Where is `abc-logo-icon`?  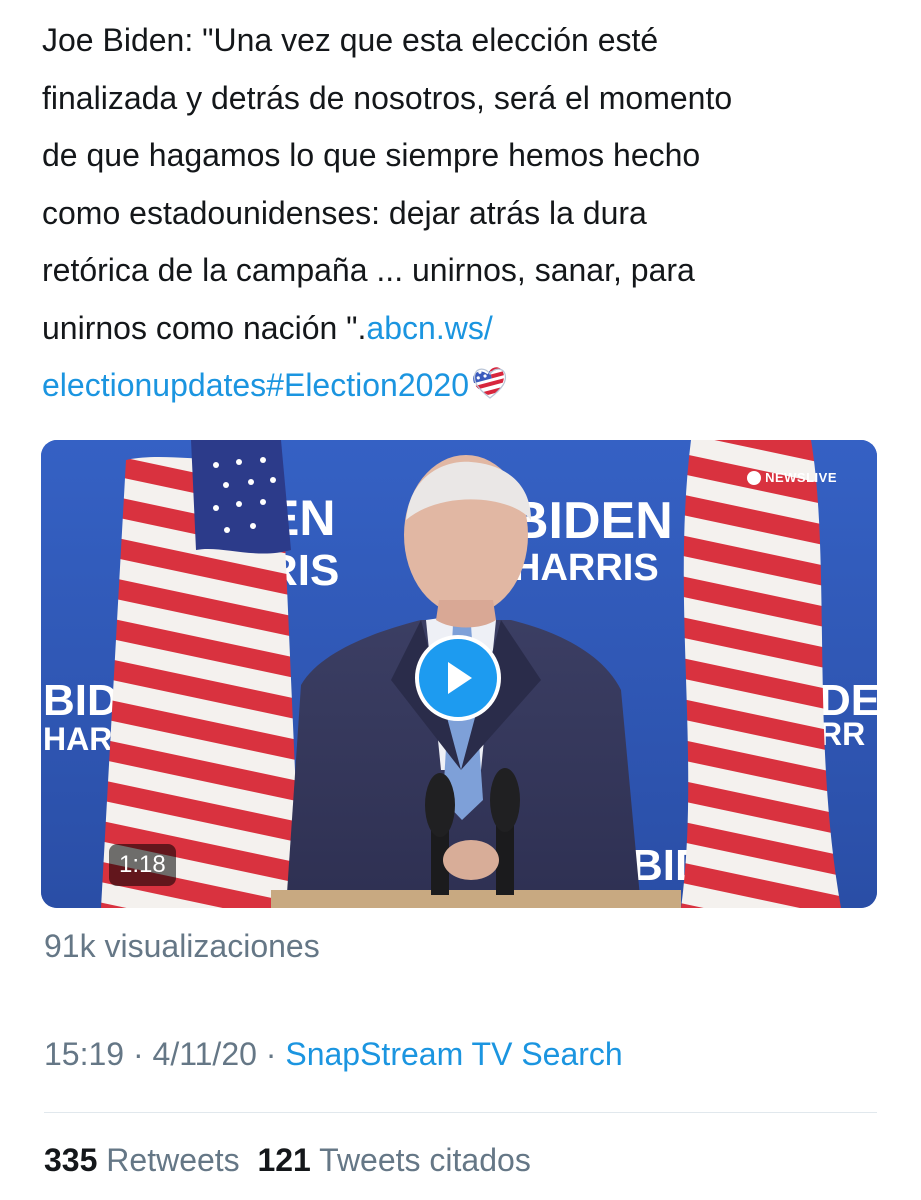 abc-logo-icon is located at coordinates (754, 477).